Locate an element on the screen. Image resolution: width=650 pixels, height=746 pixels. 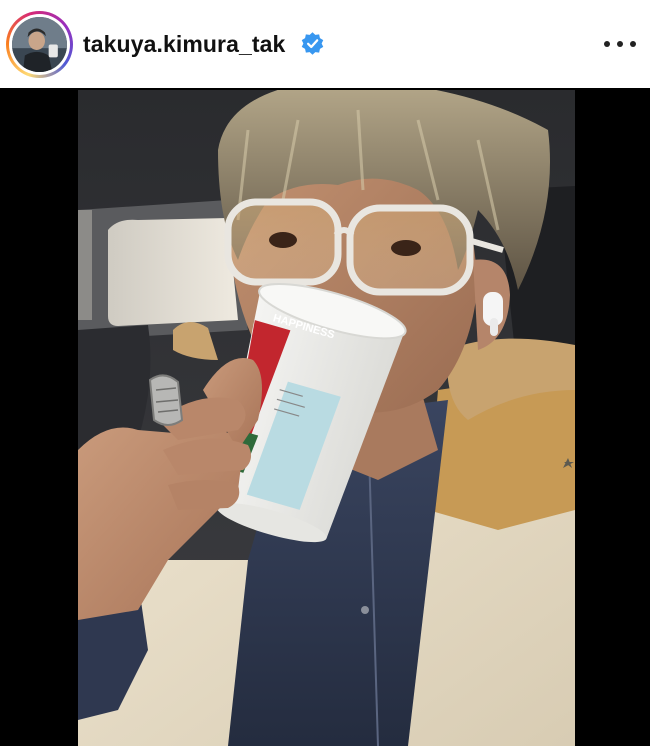
username: takuya.kimura_tak is located at coordinates (184, 44).